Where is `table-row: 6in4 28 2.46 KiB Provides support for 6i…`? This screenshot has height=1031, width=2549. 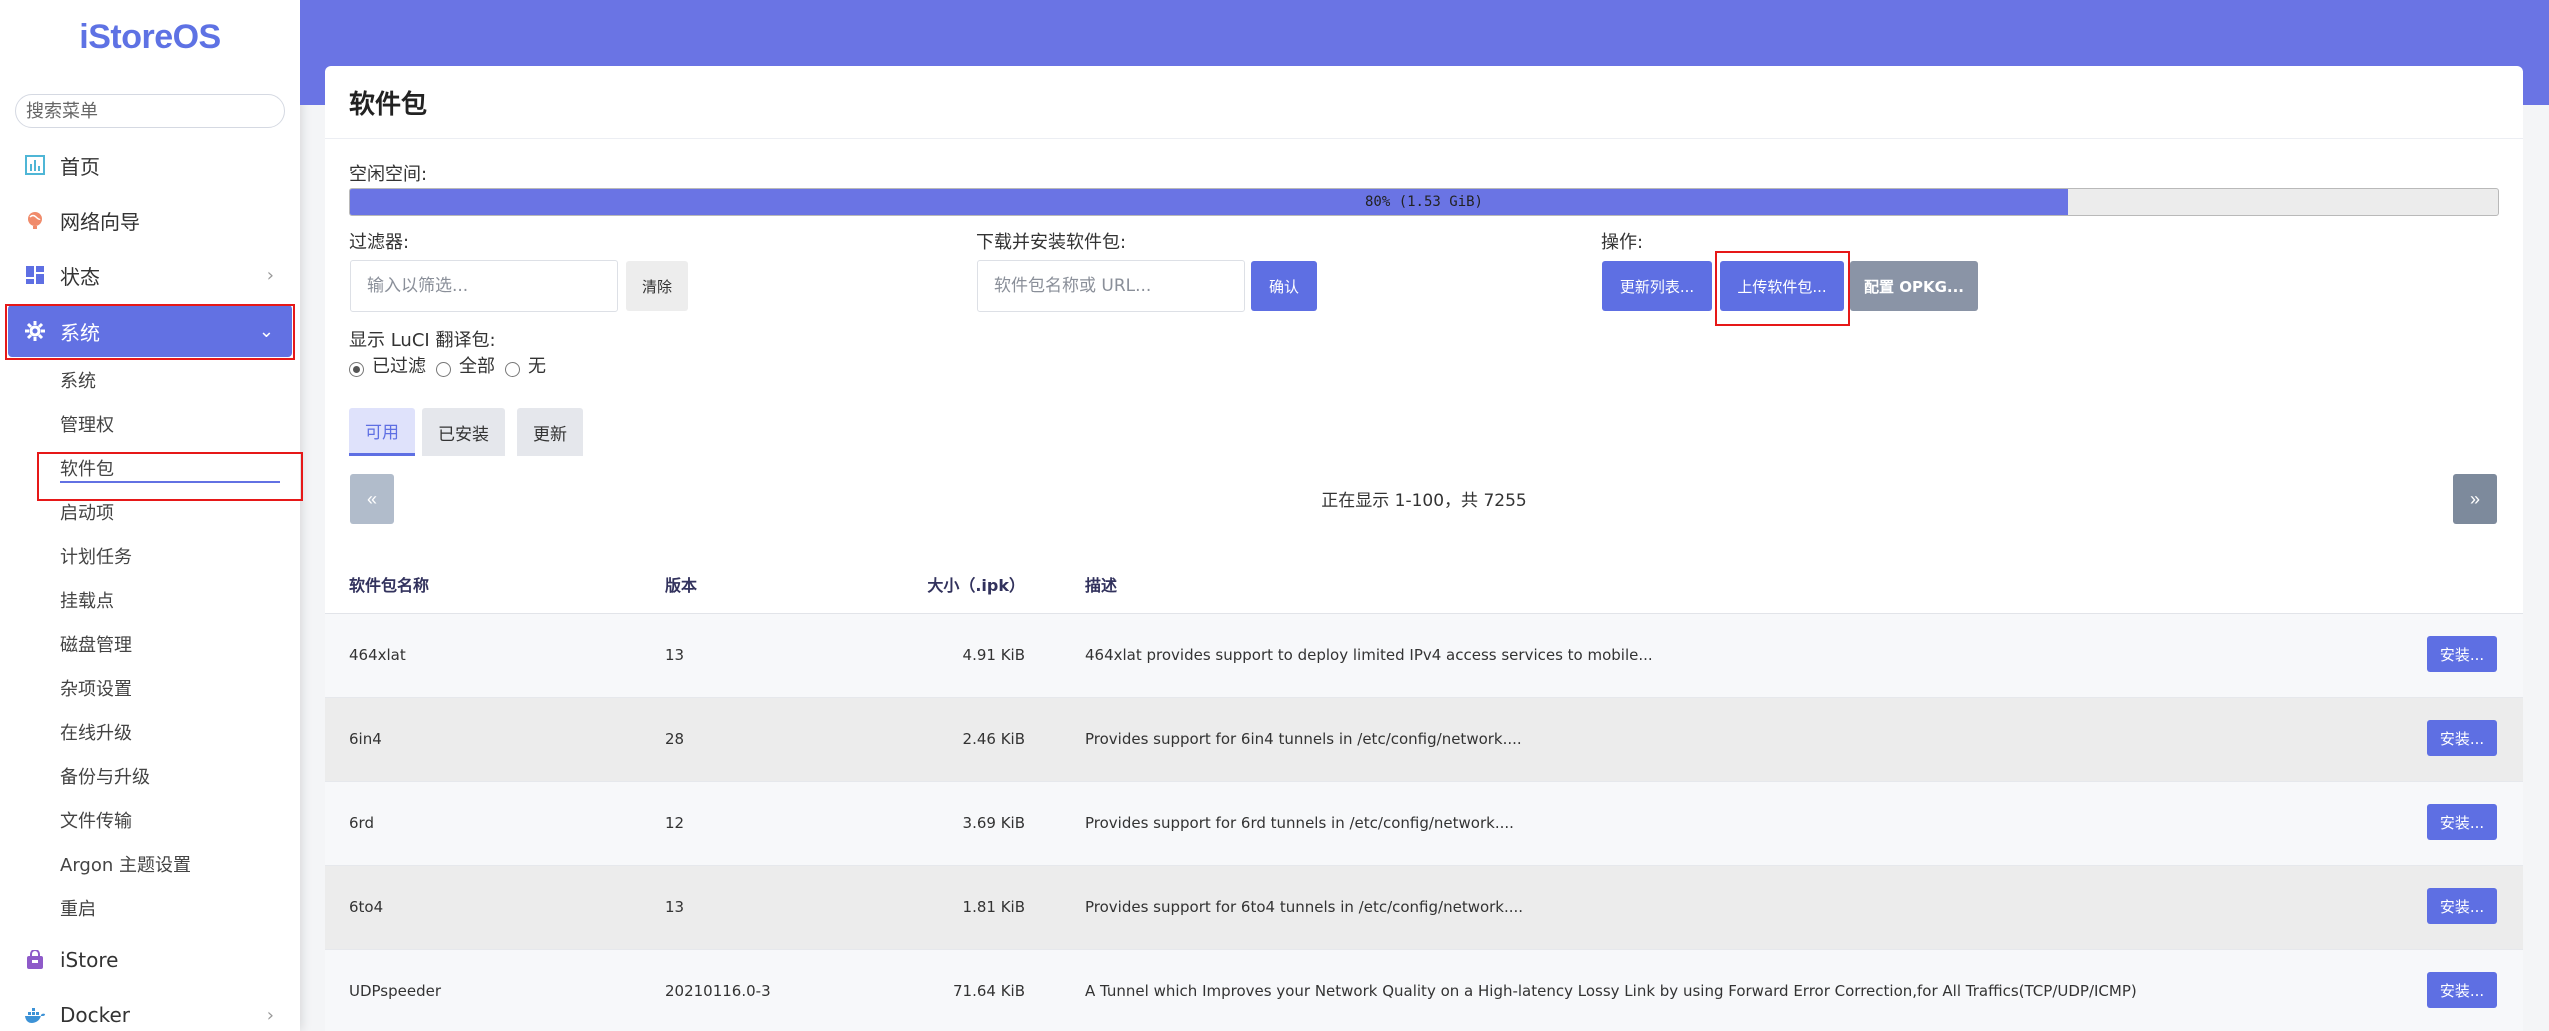
table-row: 6in4 28 2.46 KiB Provides support for 6i… is located at coordinates (1424, 740).